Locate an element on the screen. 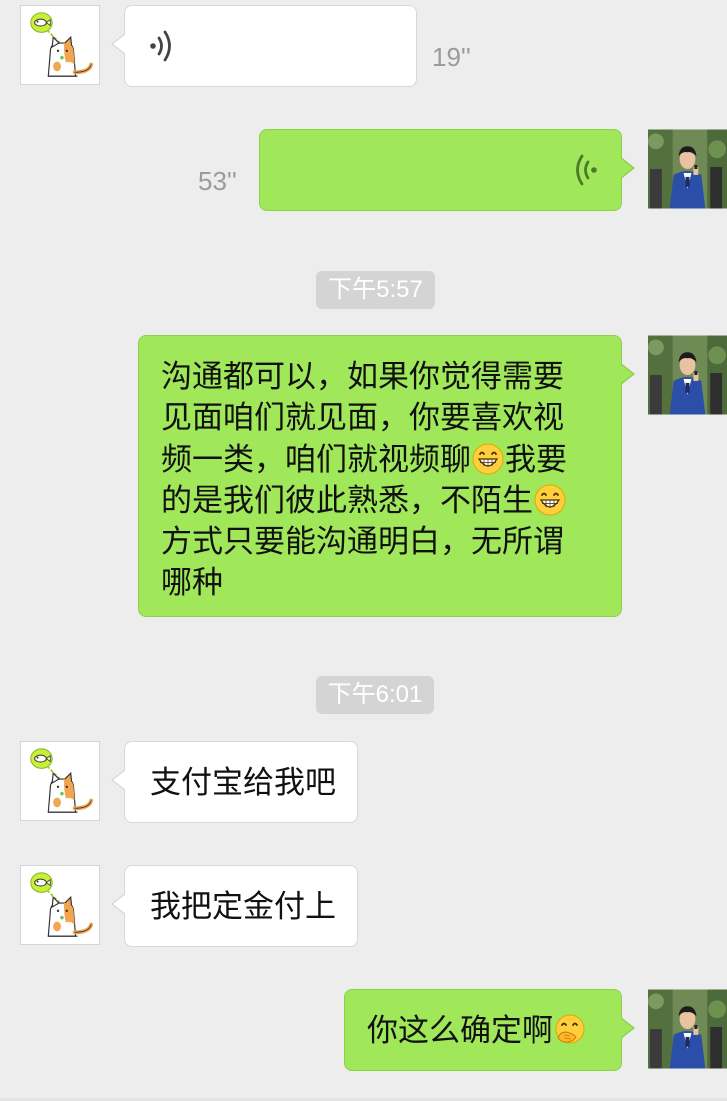 This screenshot has height=1101, width=727. face-with-hand-over-mouth-emoji is located at coordinates (570, 1030).